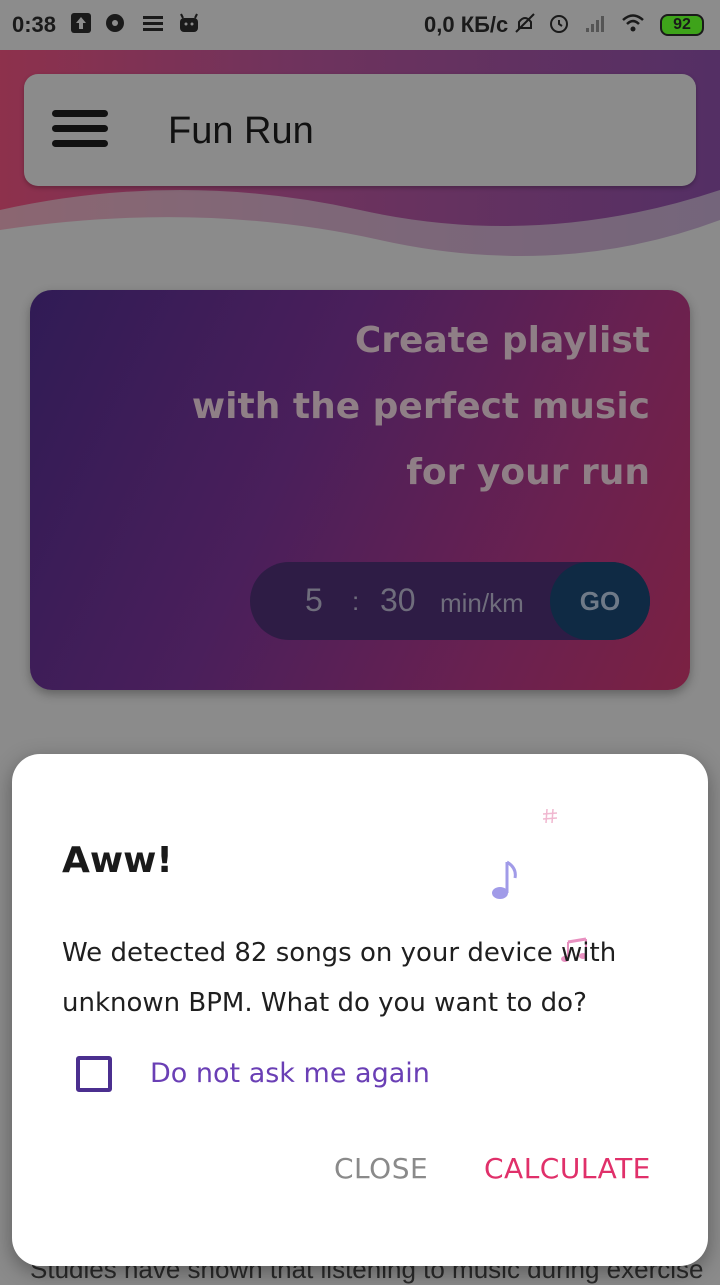 The height and width of the screenshot is (1285, 720). Describe the element at coordinates (528, 472) in the screenshot. I see `hero-line-3: for your run` at that location.